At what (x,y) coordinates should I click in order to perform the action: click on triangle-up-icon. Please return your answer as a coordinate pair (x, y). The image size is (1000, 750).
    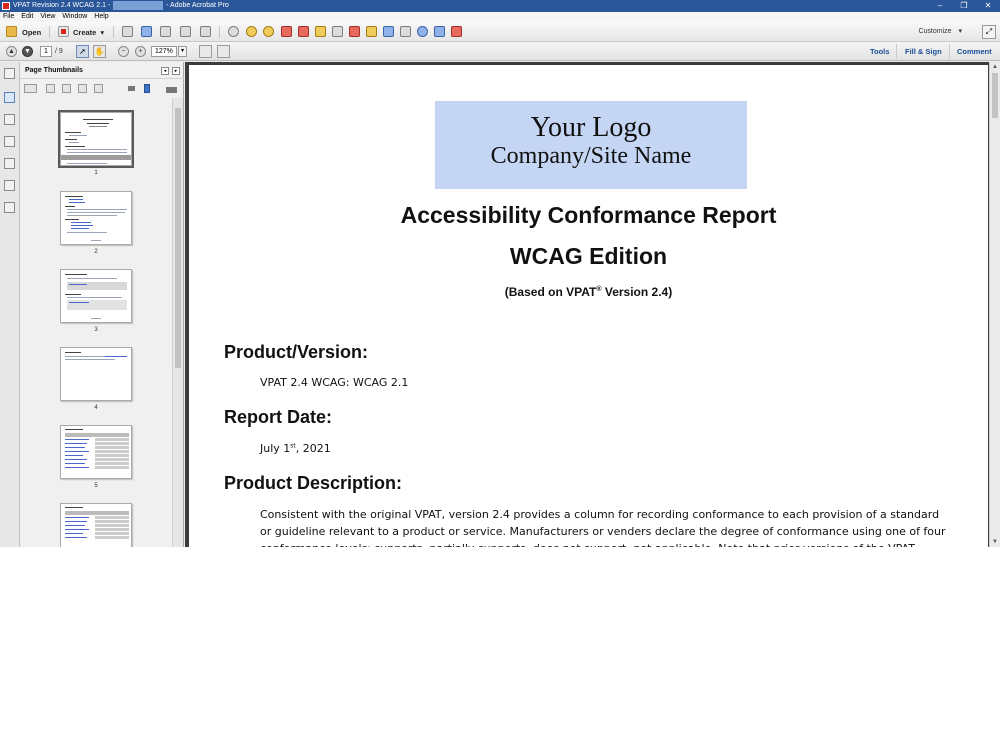
    Looking at the image, I should click on (131, 88).